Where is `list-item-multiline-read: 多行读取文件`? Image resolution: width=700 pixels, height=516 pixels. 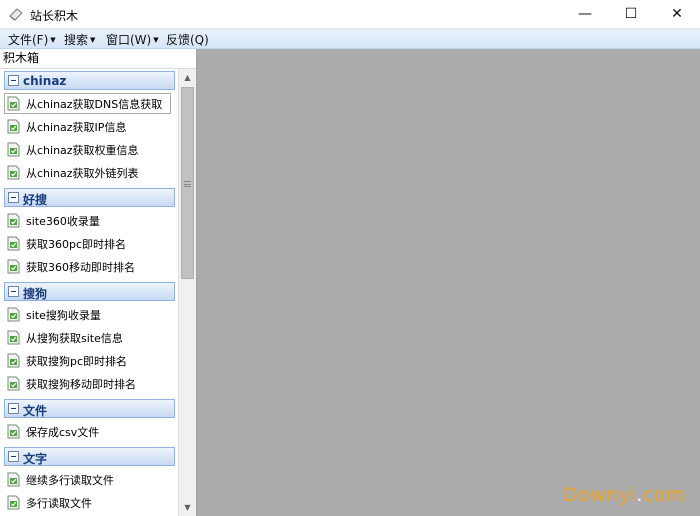
list-item-multiline-read: 多行读取文件 is located at coordinates (89, 502).